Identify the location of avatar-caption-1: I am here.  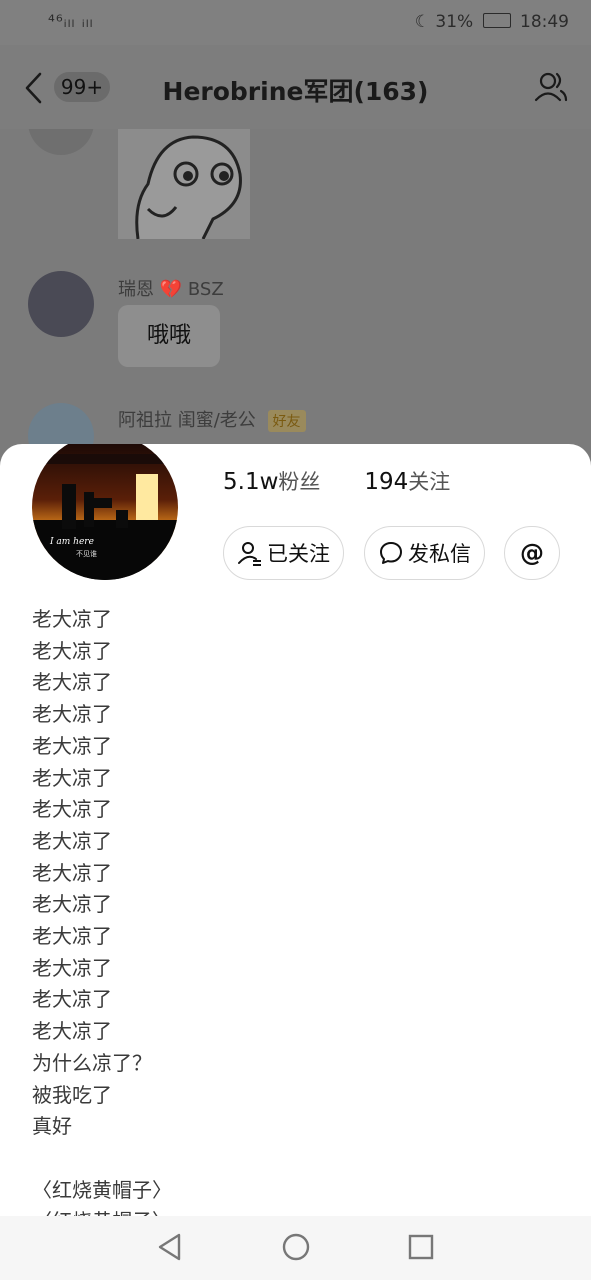
(71, 542).